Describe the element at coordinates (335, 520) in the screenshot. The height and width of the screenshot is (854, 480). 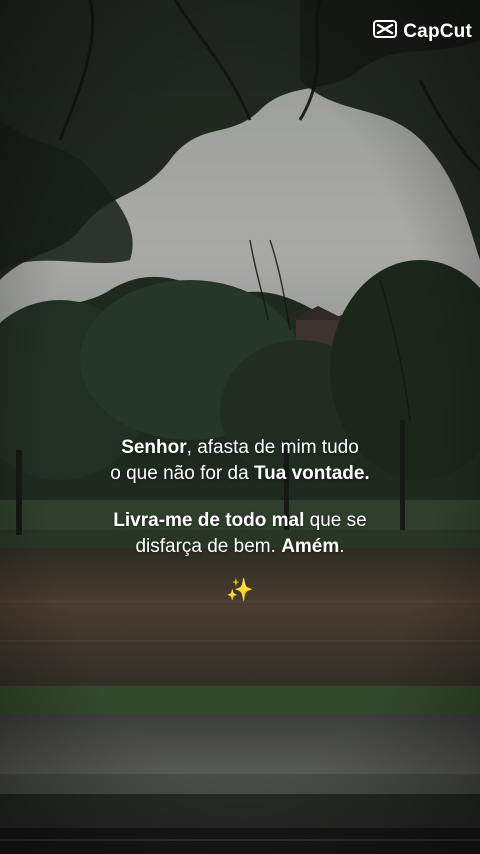
I see `quote-text: que se` at that location.